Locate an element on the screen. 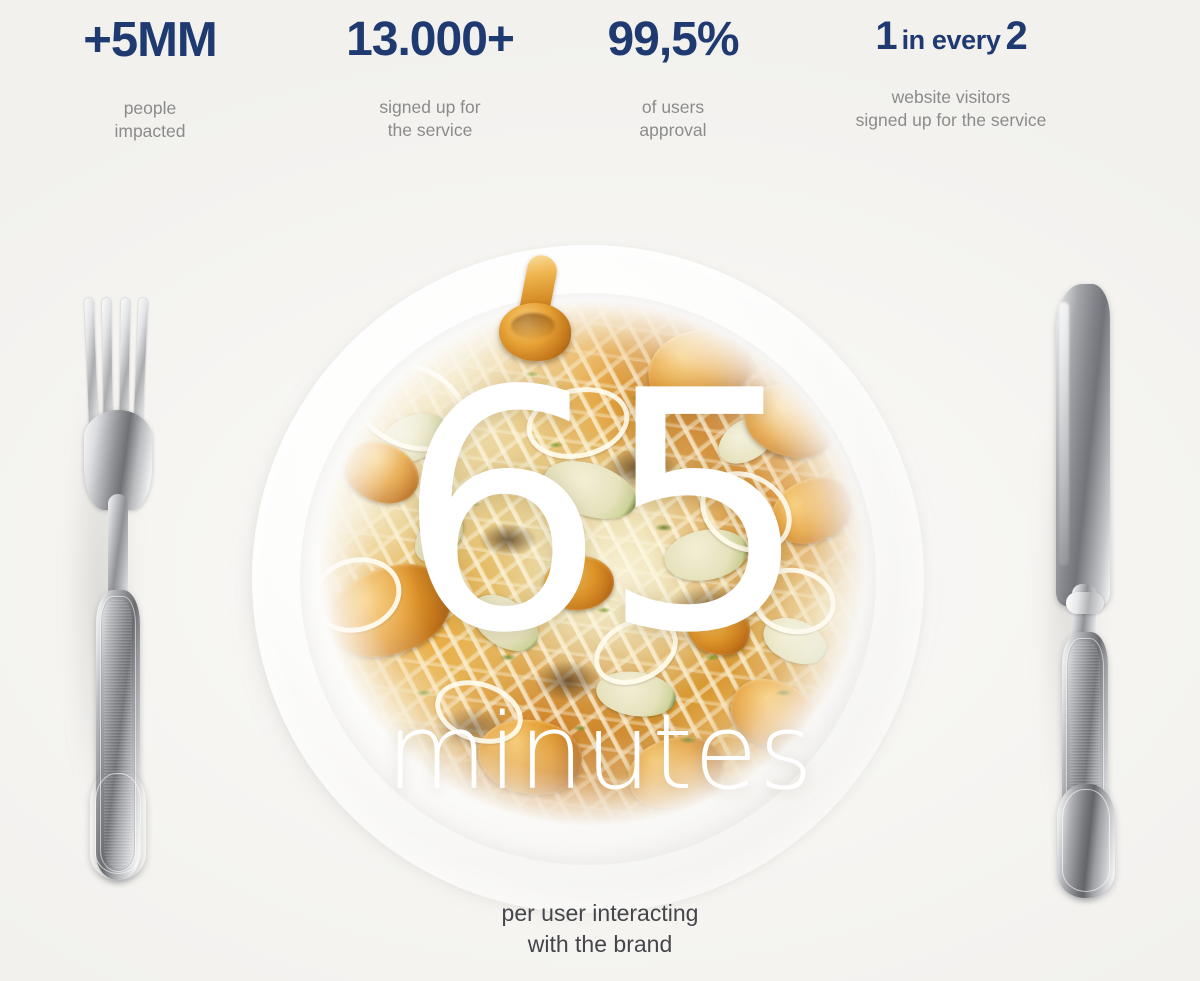 This screenshot has height=981, width=1200. stat-caption: of users approval is located at coordinates (673, 119).